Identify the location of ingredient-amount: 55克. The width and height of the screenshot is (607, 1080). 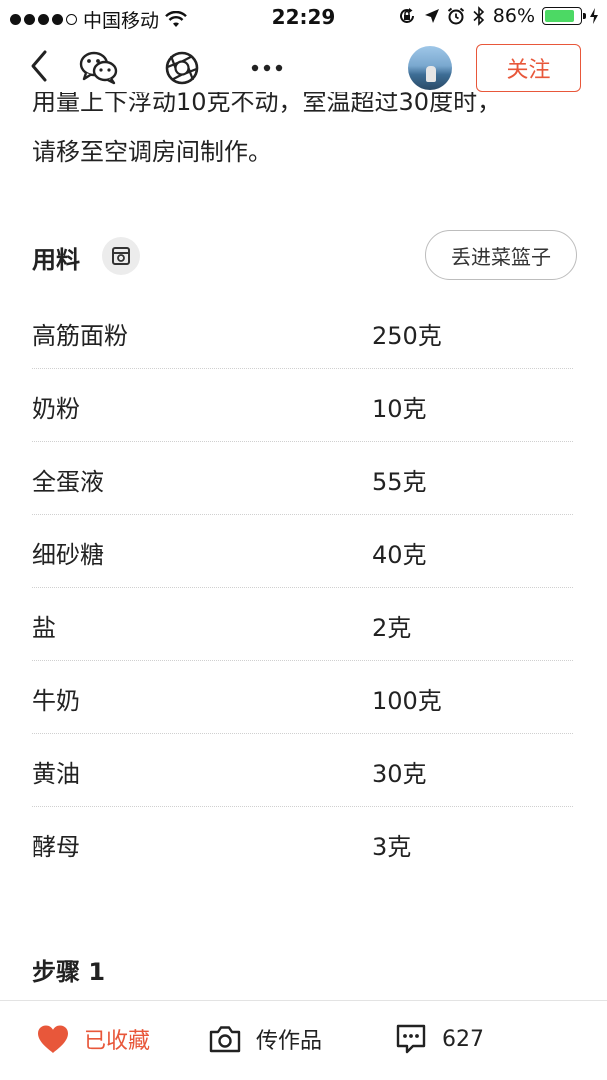
(399, 482).